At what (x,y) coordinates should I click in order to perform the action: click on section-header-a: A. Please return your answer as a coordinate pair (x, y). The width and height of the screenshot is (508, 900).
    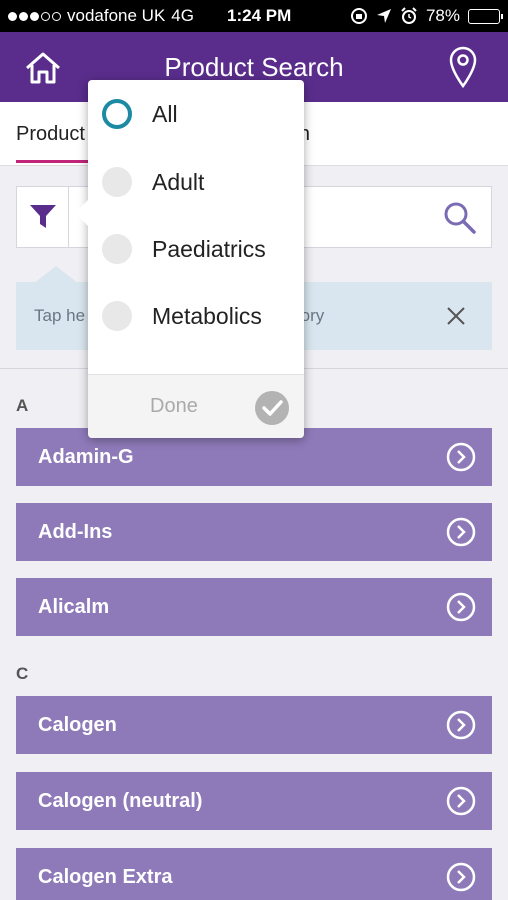
    Looking at the image, I should click on (22, 405).